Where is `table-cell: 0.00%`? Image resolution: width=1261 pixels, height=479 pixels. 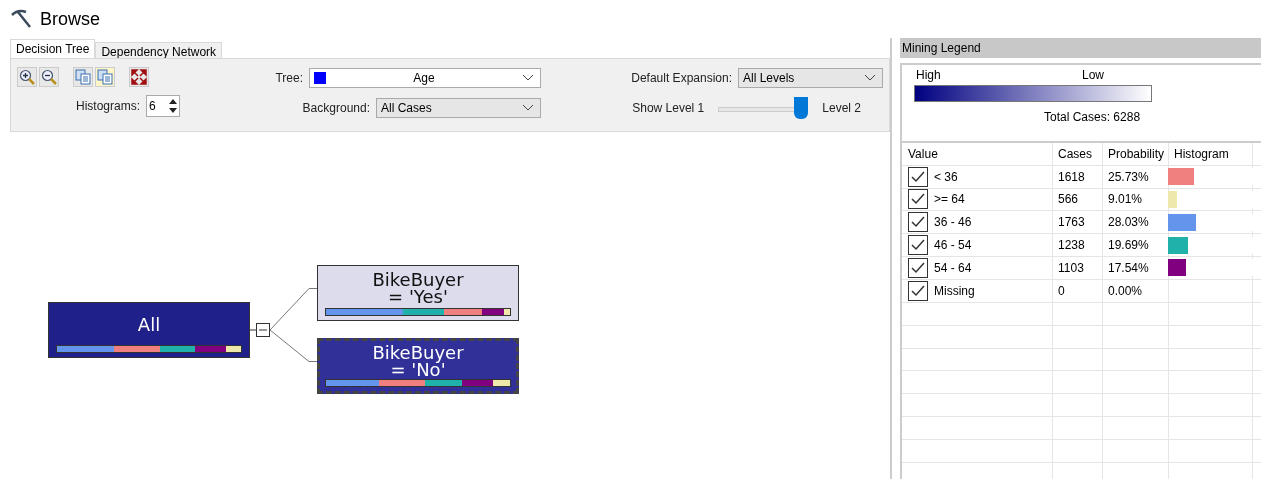
table-cell: 0.00% is located at coordinates (1125, 290).